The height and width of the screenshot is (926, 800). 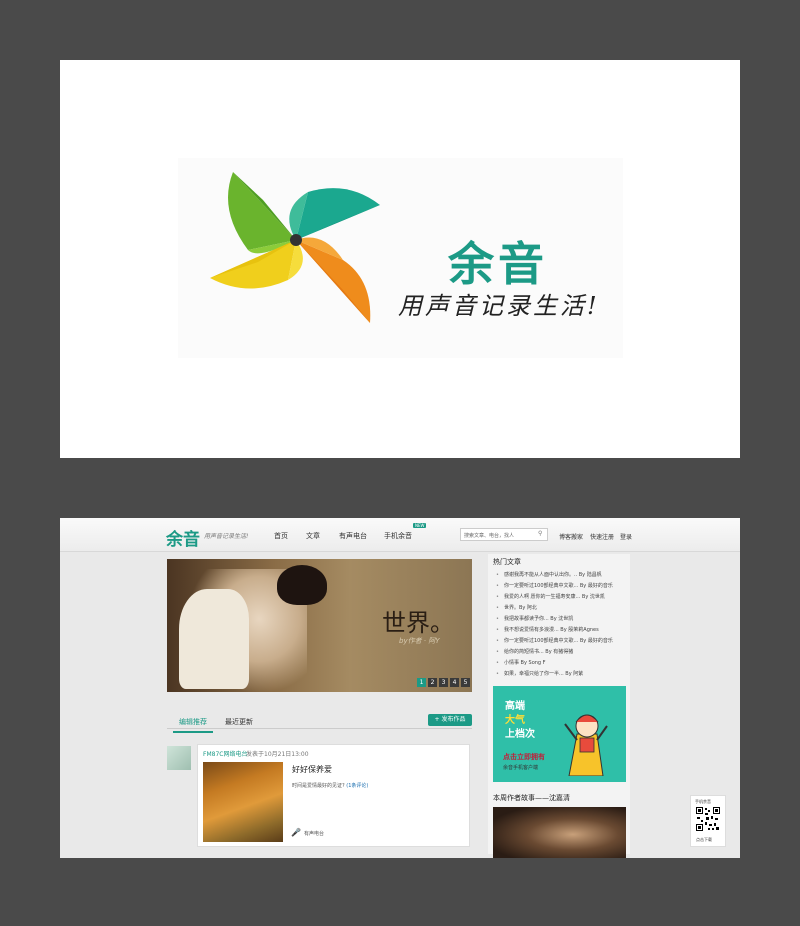 What do you see at coordinates (507, 562) in the screenshot?
I see `hot-articles-title: 热门文章` at bounding box center [507, 562].